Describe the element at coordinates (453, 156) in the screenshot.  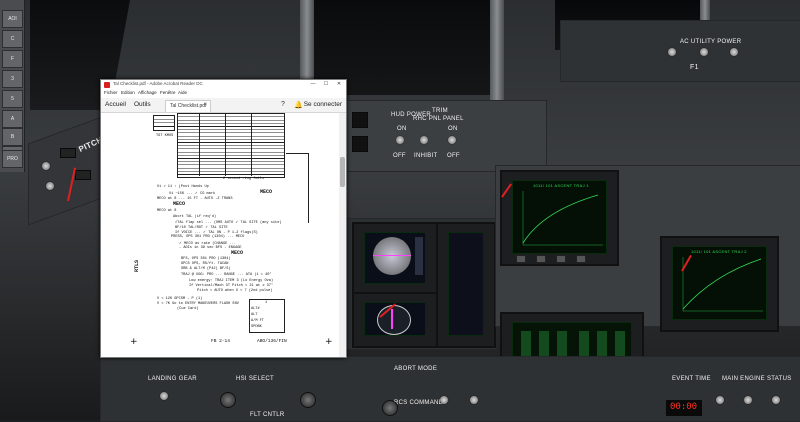
I see `off-label-right: OFF` at that location.